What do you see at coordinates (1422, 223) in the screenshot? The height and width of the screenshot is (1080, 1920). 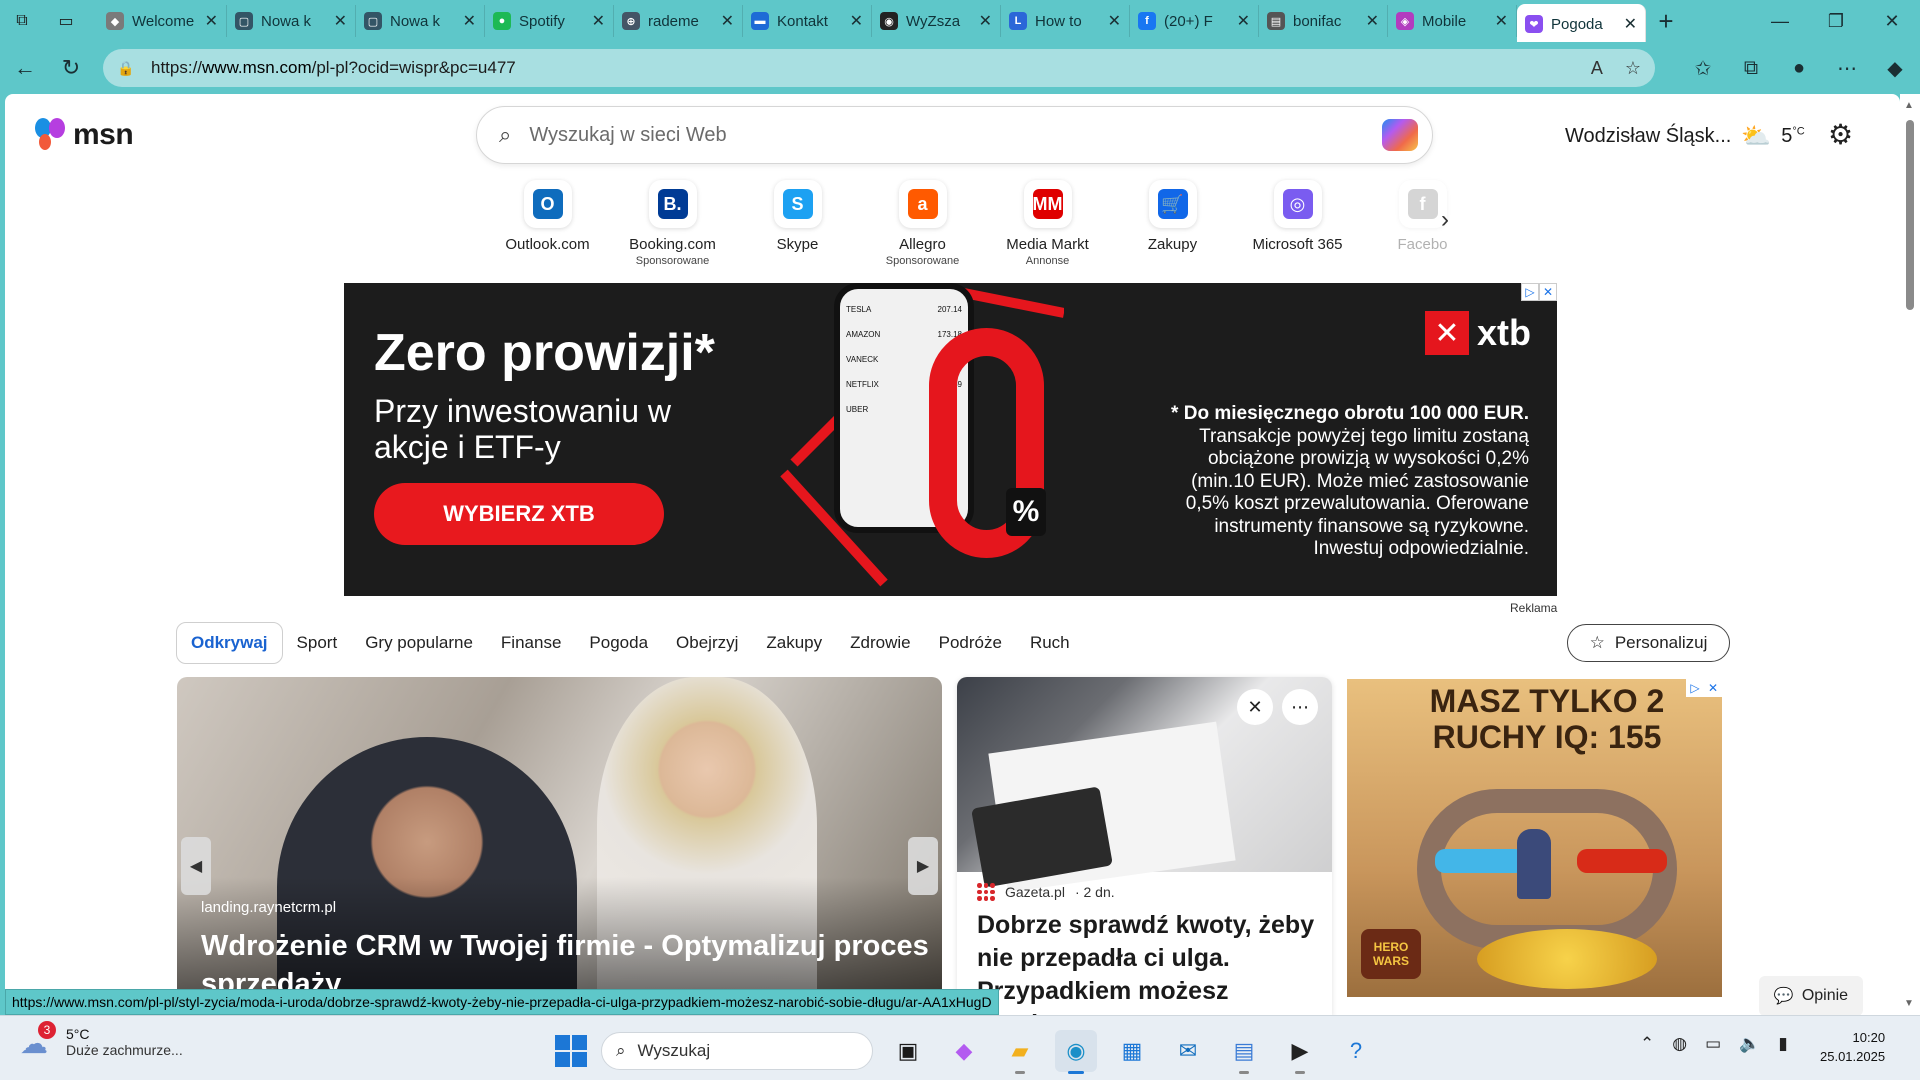 I see `quicklink-item: f Facebo` at bounding box center [1422, 223].